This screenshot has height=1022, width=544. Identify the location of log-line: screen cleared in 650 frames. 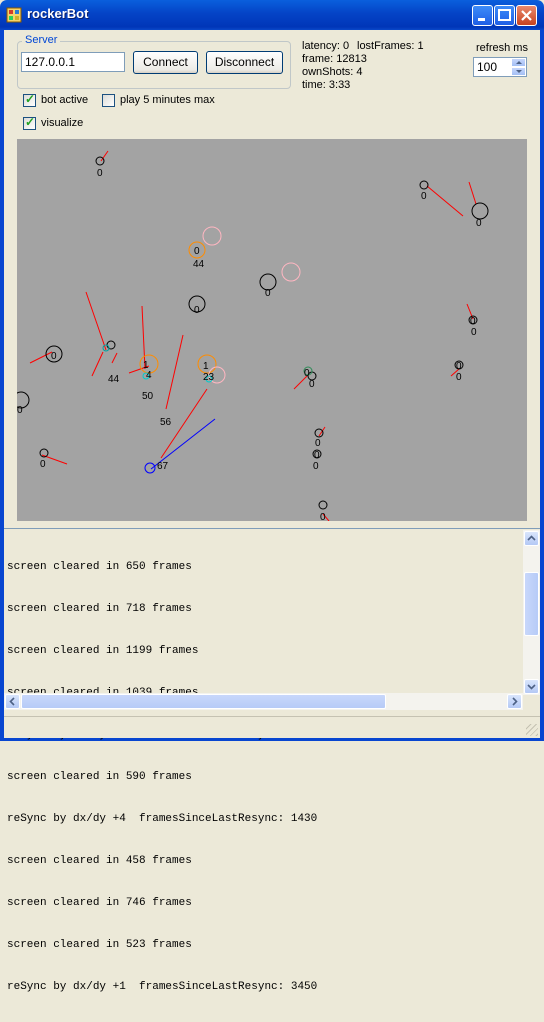
(99, 567).